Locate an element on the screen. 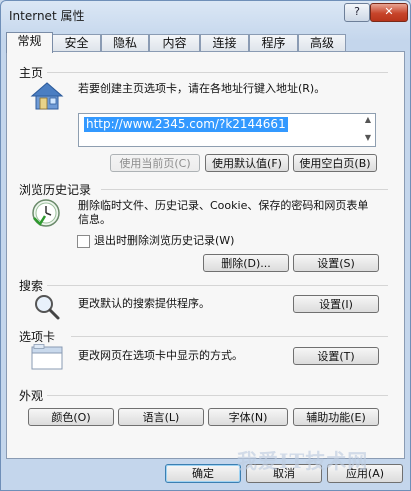  search-description: 更改默认的搜索提供程序。 is located at coordinates (144, 303).